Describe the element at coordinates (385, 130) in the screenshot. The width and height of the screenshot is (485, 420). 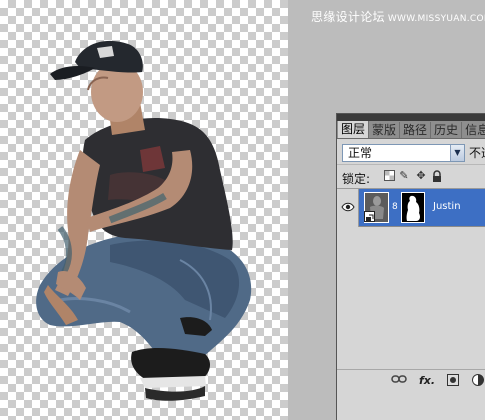
I see `tab-masks: 蒙版` at that location.